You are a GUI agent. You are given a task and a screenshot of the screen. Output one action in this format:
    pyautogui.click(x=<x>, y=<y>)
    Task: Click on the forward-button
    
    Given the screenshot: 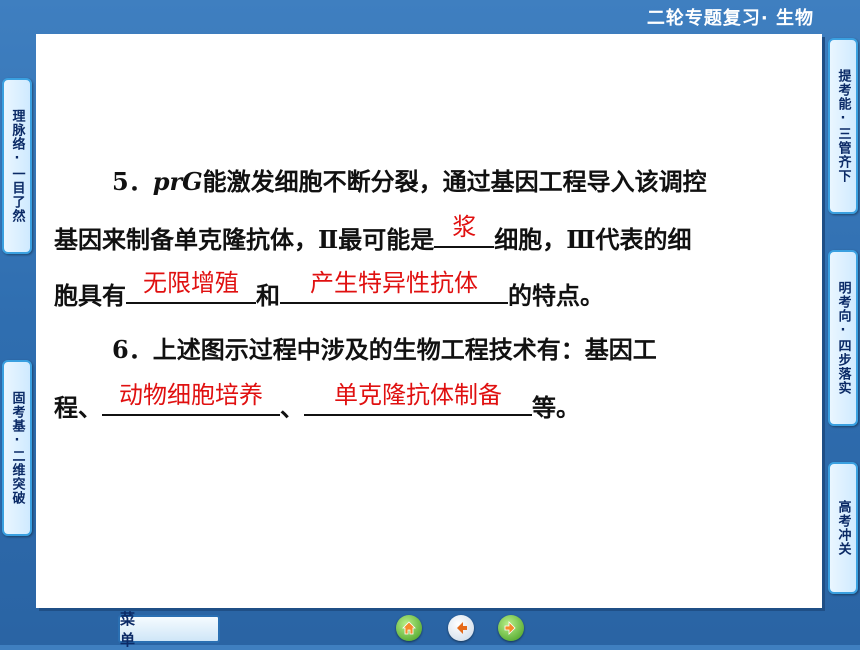 What is the action you would take?
    pyautogui.click(x=511, y=628)
    